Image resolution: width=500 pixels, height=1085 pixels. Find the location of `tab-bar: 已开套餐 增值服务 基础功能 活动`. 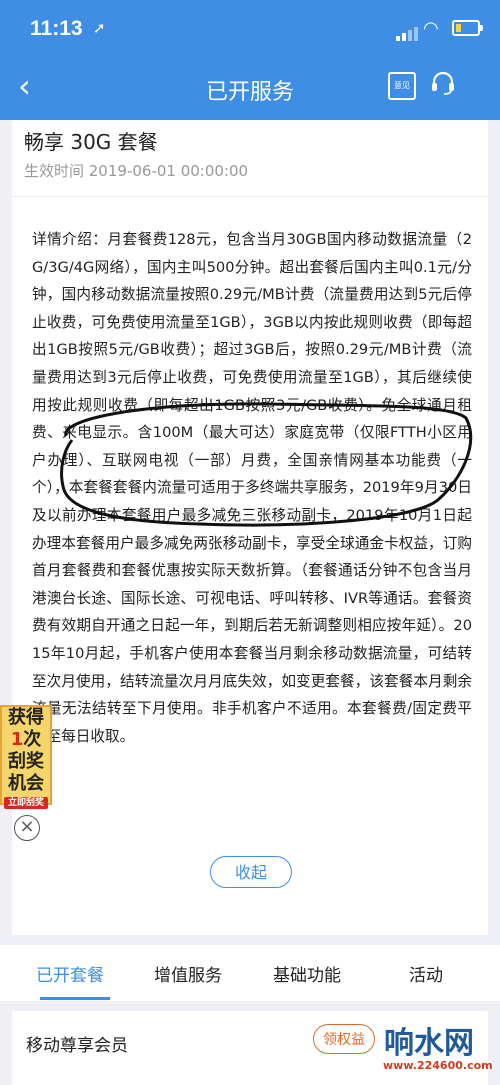

tab-bar: 已开套餐 增值服务 基础功能 活动 is located at coordinates (250, 973).